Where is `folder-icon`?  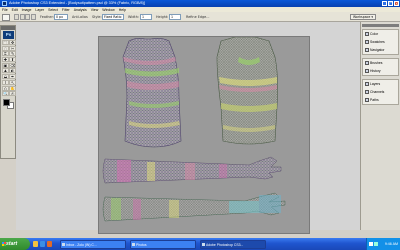 folder-icon is located at coordinates (133, 244).